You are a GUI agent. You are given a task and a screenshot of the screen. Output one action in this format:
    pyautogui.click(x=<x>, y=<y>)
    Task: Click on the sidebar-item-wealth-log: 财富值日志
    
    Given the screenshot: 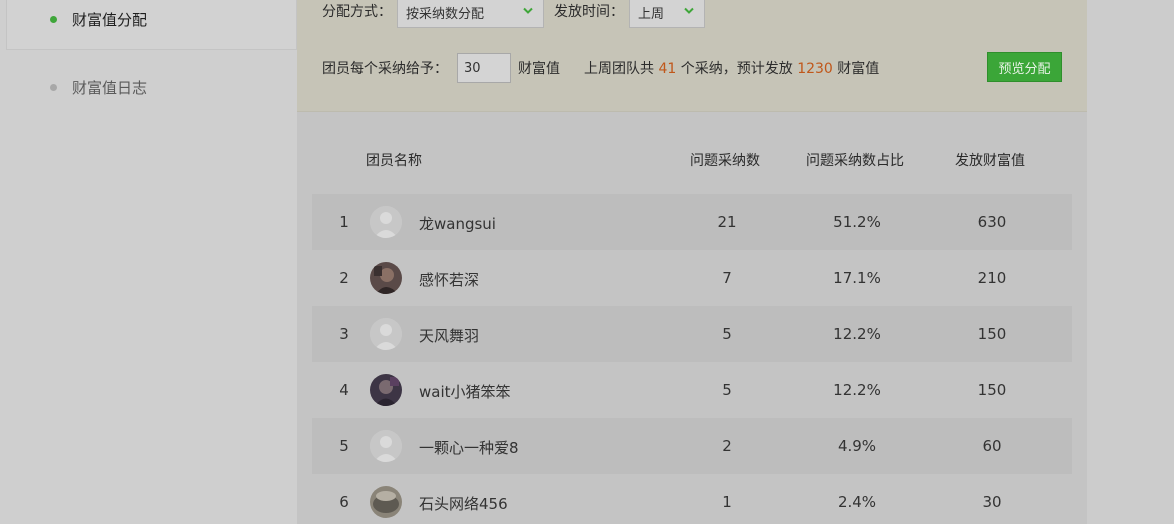 What is the action you would take?
    pyautogui.click(x=98, y=87)
    